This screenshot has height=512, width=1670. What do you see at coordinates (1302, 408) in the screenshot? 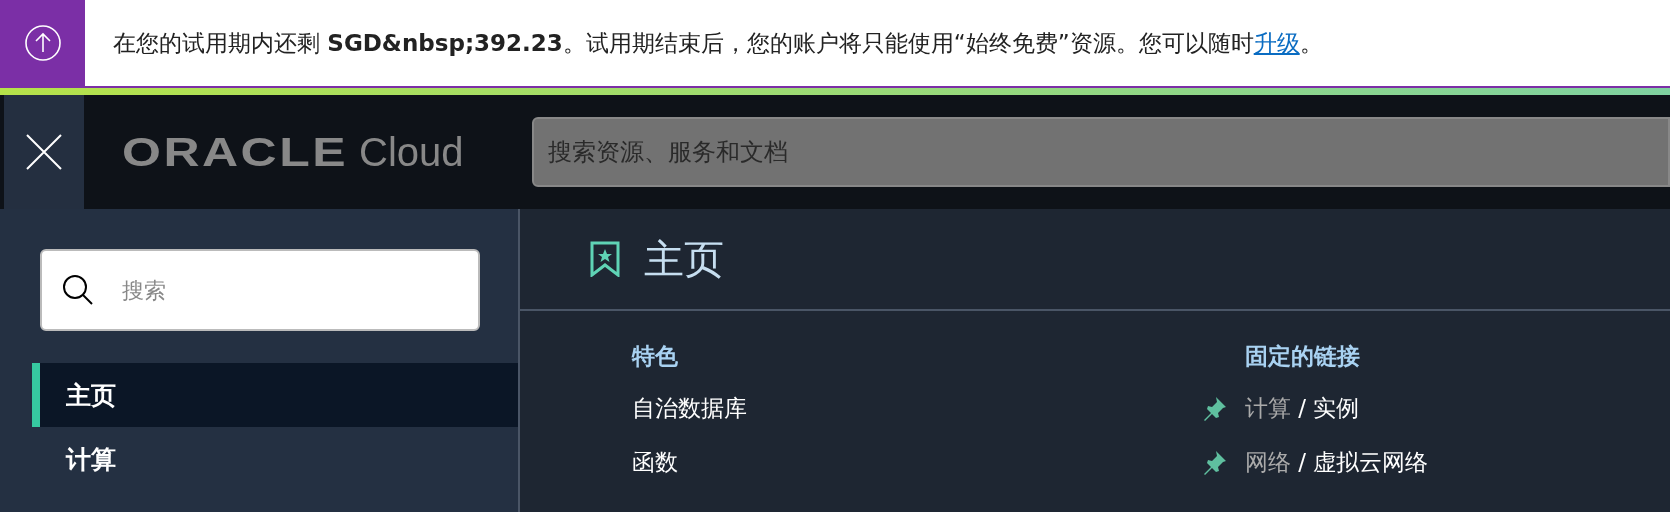
I see `pinned-link: 计算 / 实例` at bounding box center [1302, 408].